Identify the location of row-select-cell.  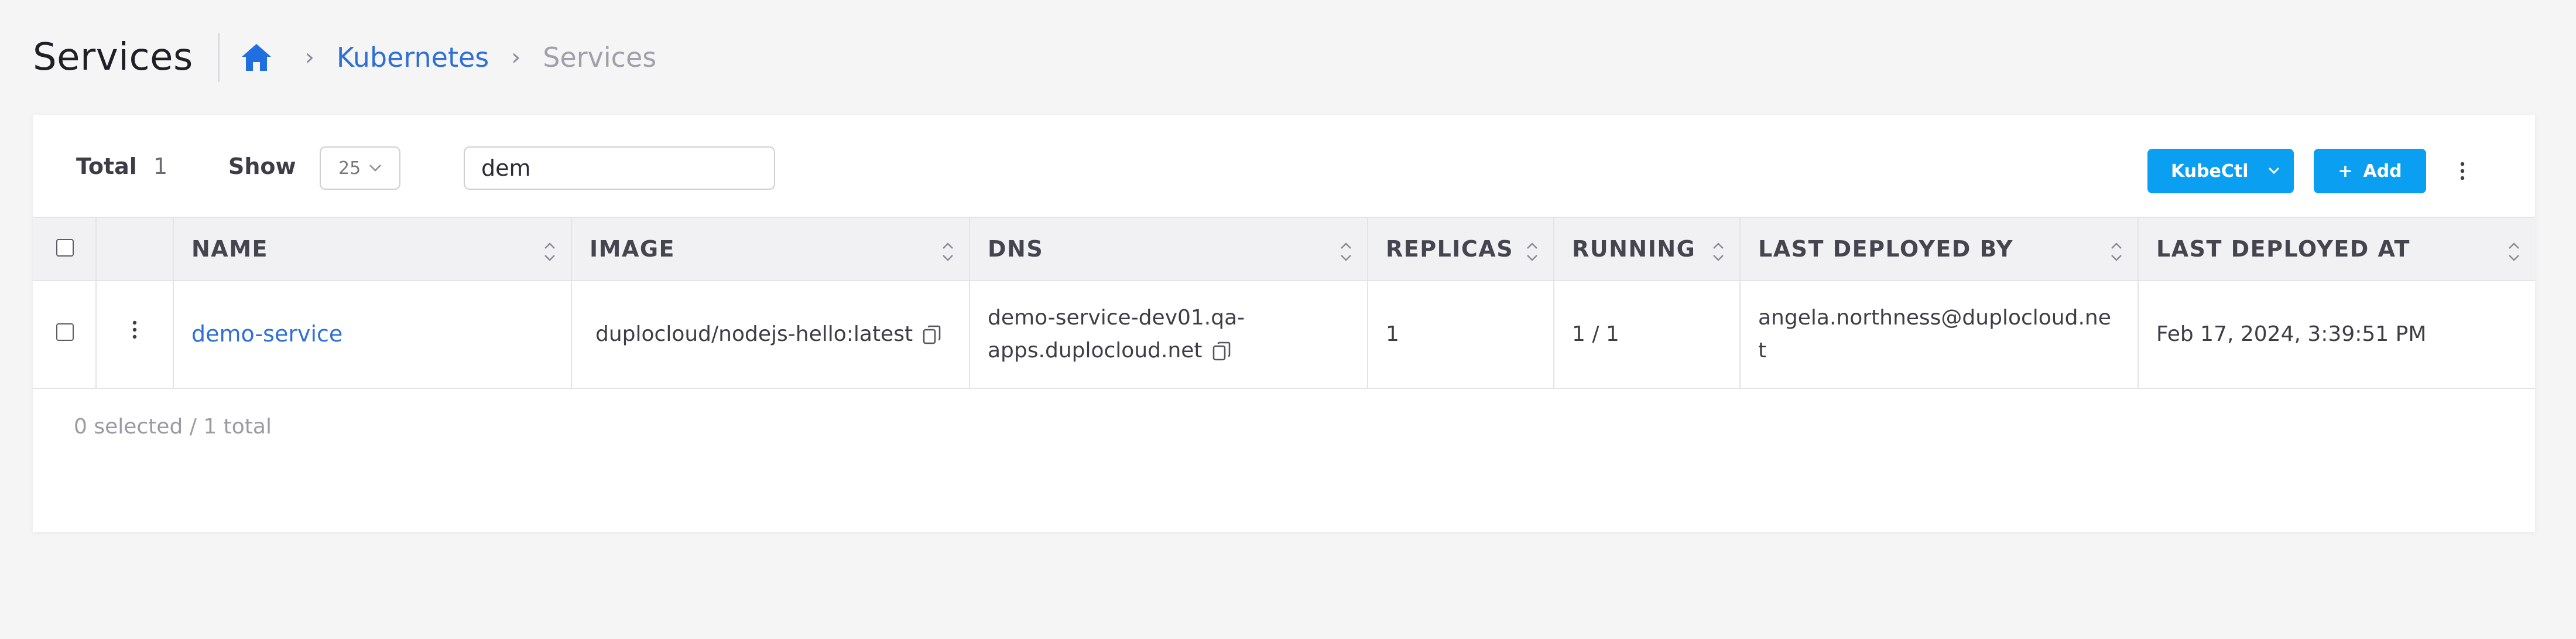
(65, 335).